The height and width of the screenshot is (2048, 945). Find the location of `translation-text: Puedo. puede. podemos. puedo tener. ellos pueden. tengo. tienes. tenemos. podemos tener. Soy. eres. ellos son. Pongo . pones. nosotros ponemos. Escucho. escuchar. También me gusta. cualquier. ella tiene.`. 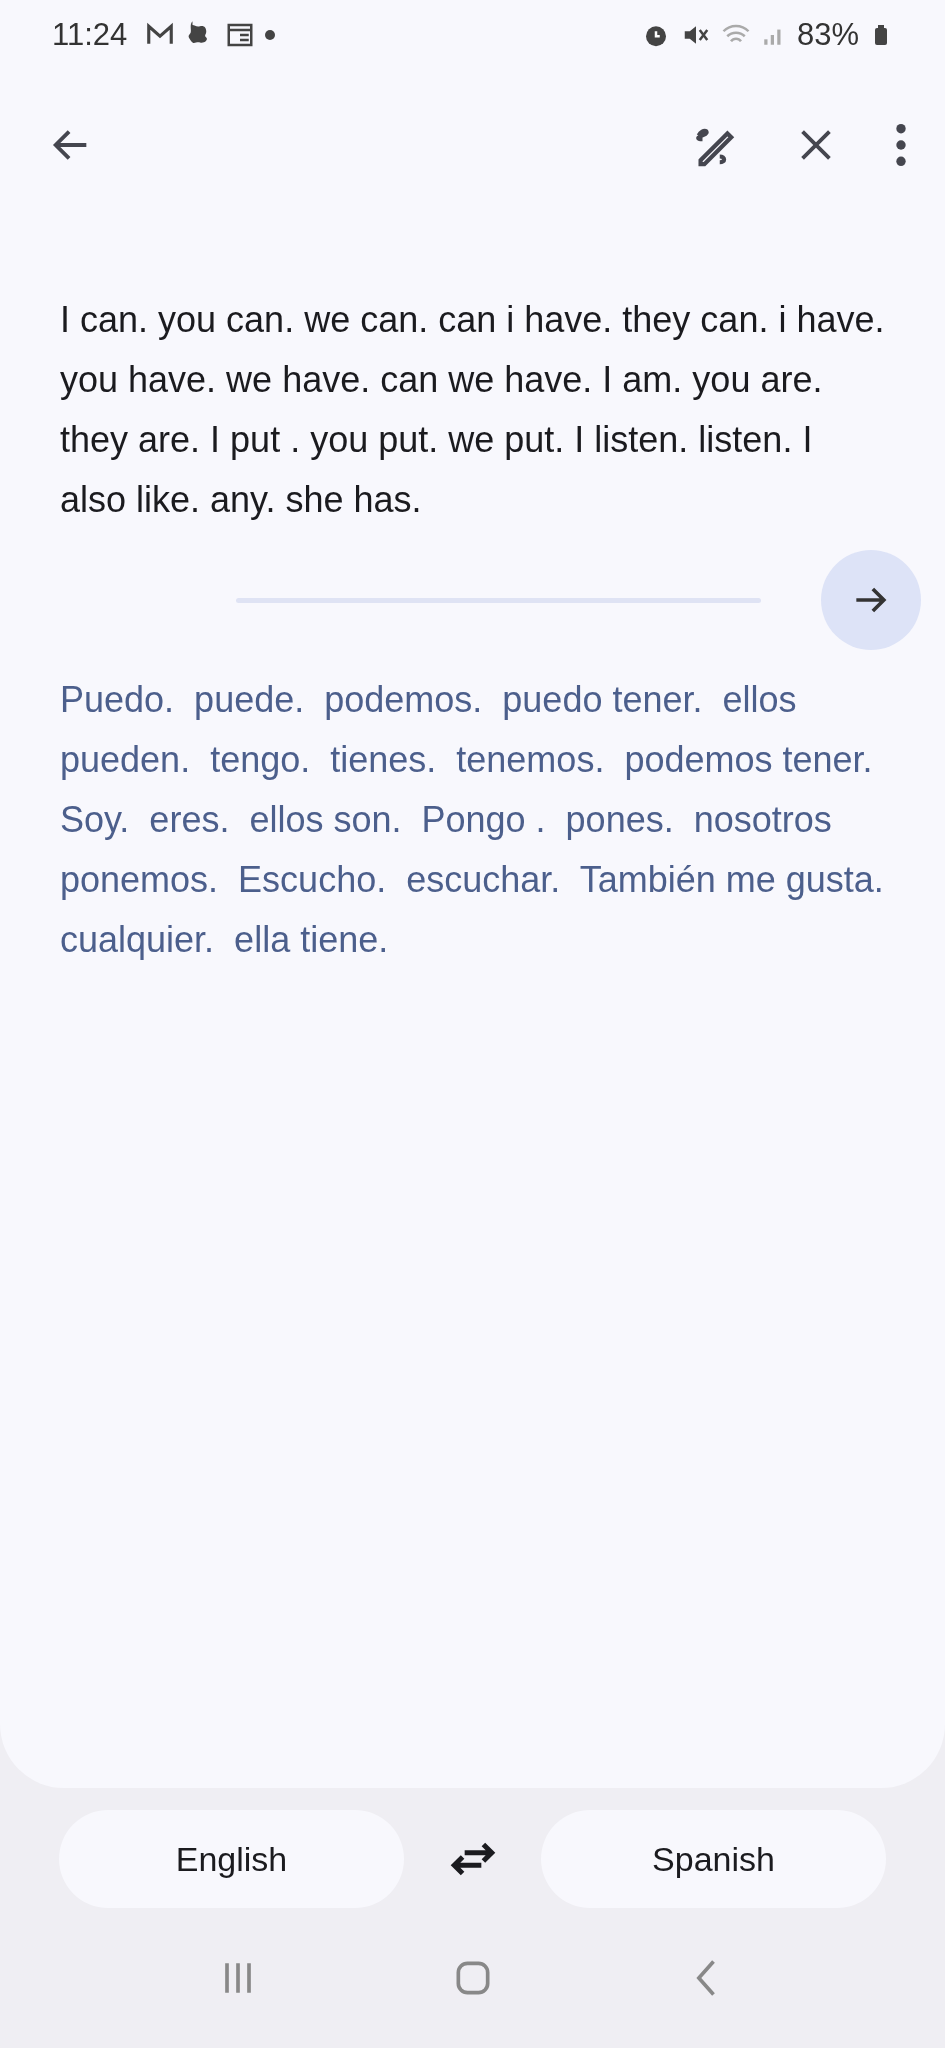

translation-text: Puedo. puede. podemos. puedo tener. ellos pueden. tengo. tienes. tenemos. podemos tener. Soy. eres. ellos son. Pongo . pones. nosotros ponemos. Escucho. escuchar. También me gusta. cualquier. ella tiene. is located at coordinates (472, 820).